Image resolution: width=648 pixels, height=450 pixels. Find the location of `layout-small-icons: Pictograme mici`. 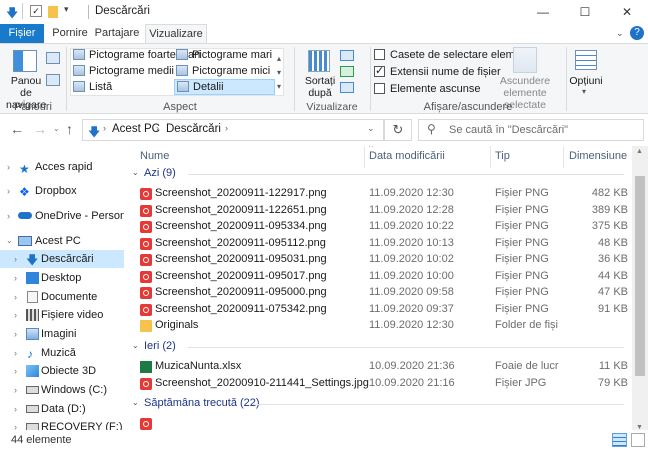

layout-small-icons: Pictograme mici is located at coordinates (223, 71).